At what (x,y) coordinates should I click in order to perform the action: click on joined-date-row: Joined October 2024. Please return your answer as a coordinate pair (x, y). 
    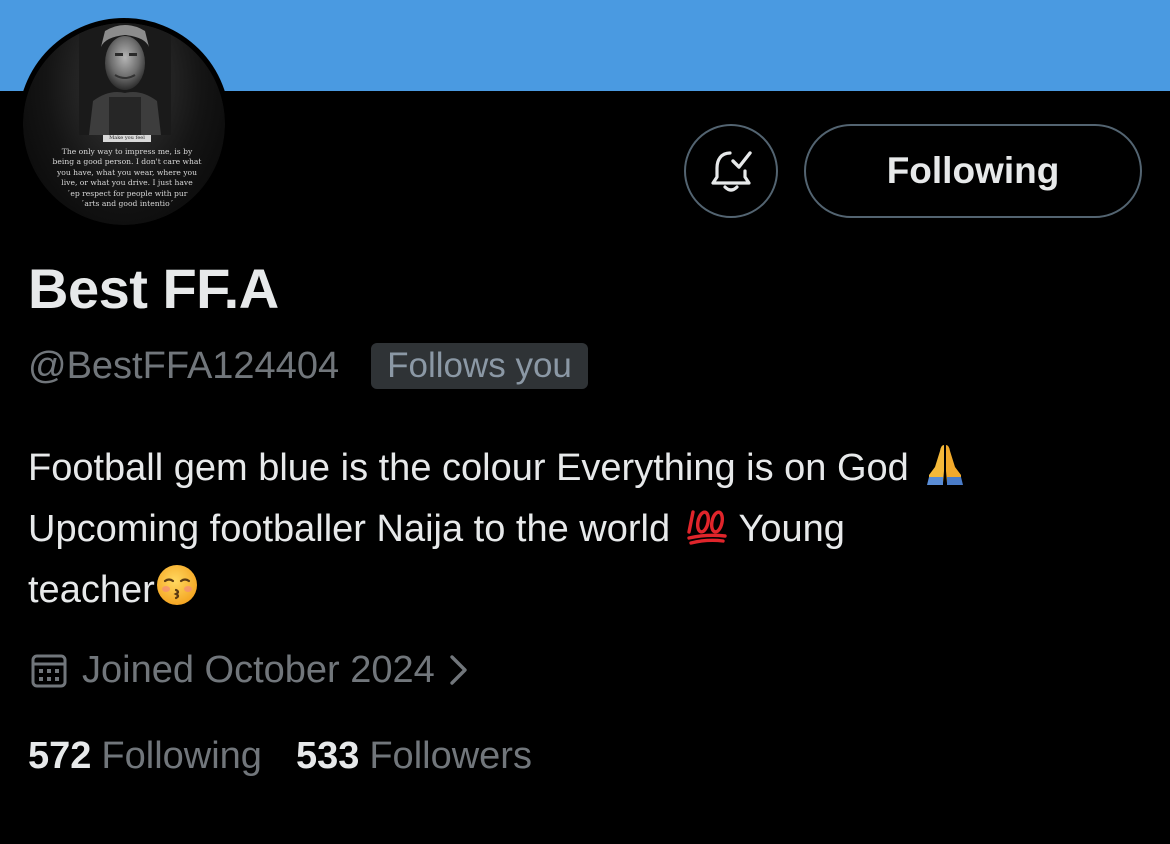
    Looking at the image, I should click on (250, 670).